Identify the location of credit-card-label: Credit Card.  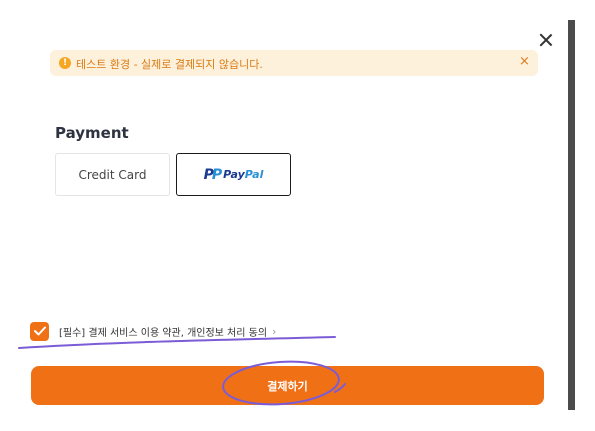
(112, 174).